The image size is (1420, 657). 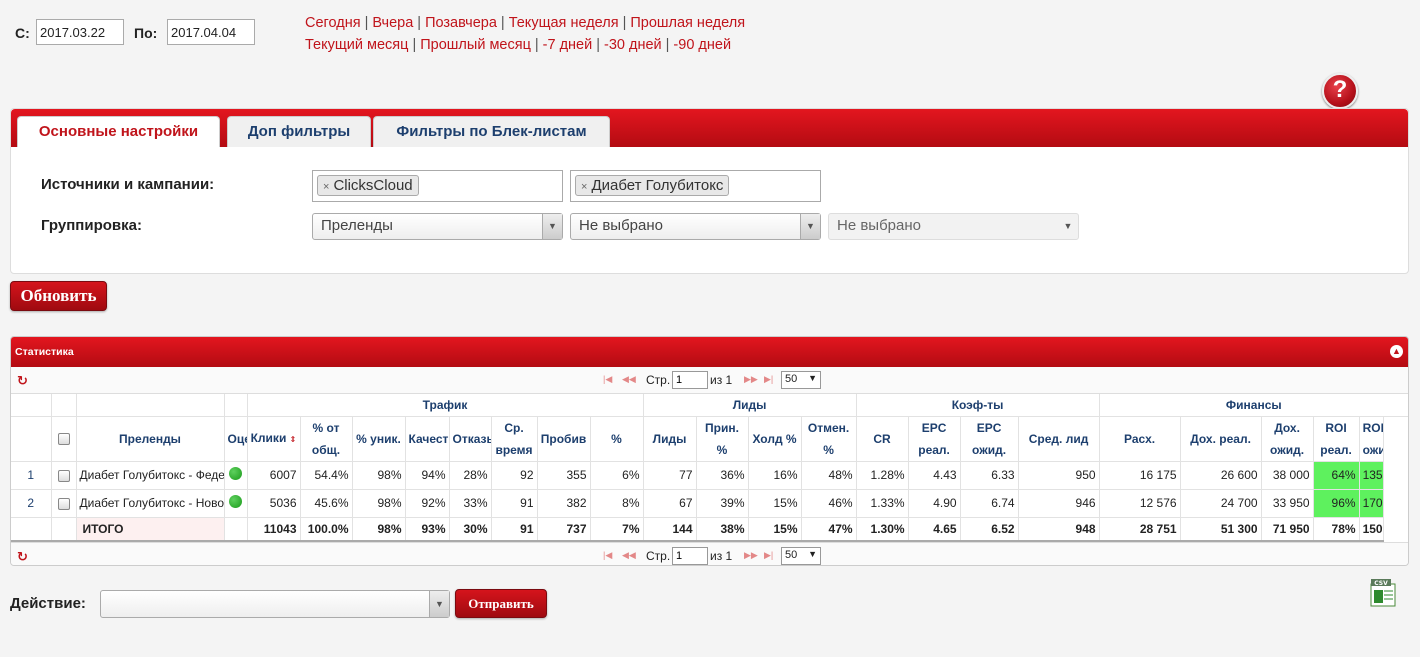 I want to click on link-last-month: Прошлый месяц, so click(x=475, y=45).